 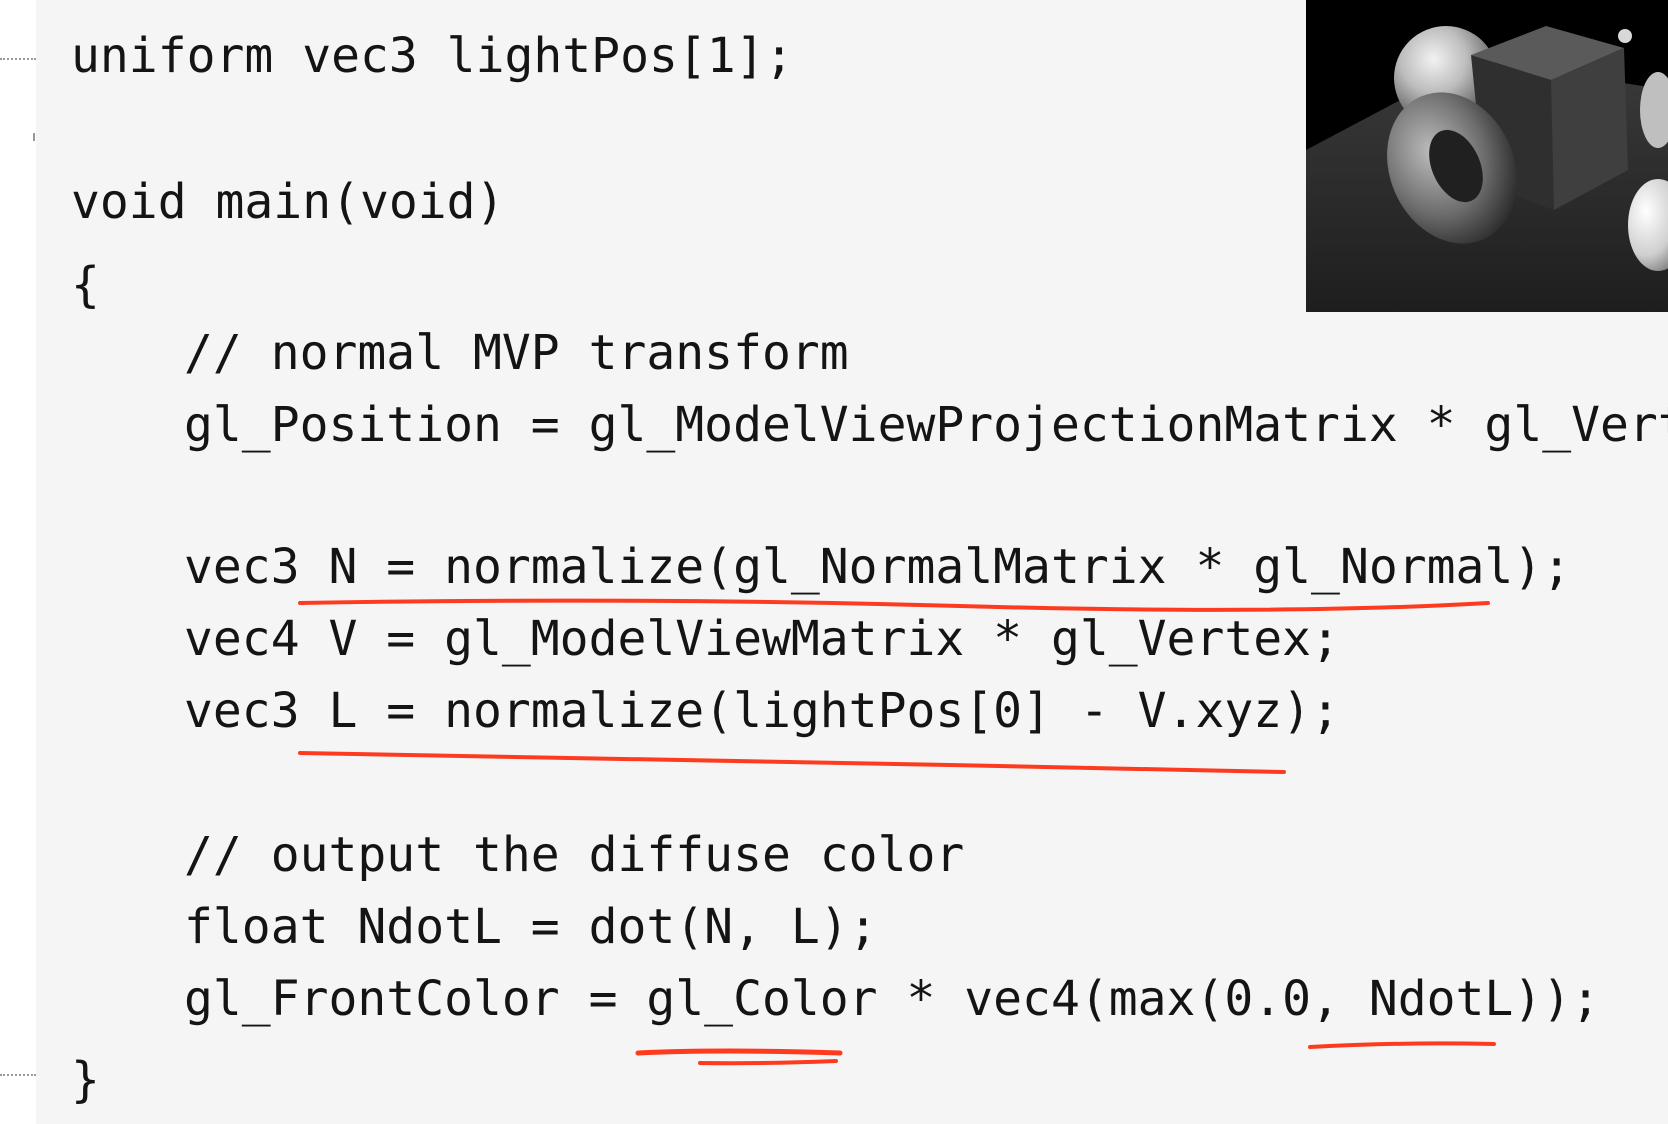 What do you see at coordinates (574, 855) in the screenshot?
I see `code-line-comment-diffuse: // output the diffuse color` at bounding box center [574, 855].